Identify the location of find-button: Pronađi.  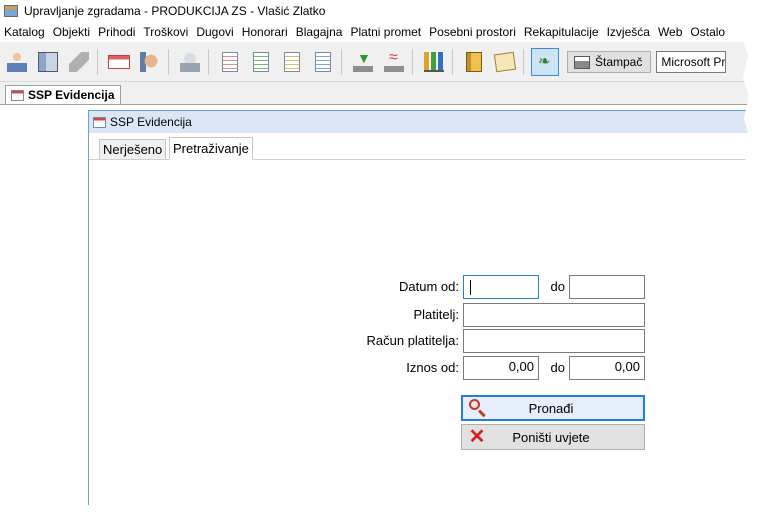
(553, 408).